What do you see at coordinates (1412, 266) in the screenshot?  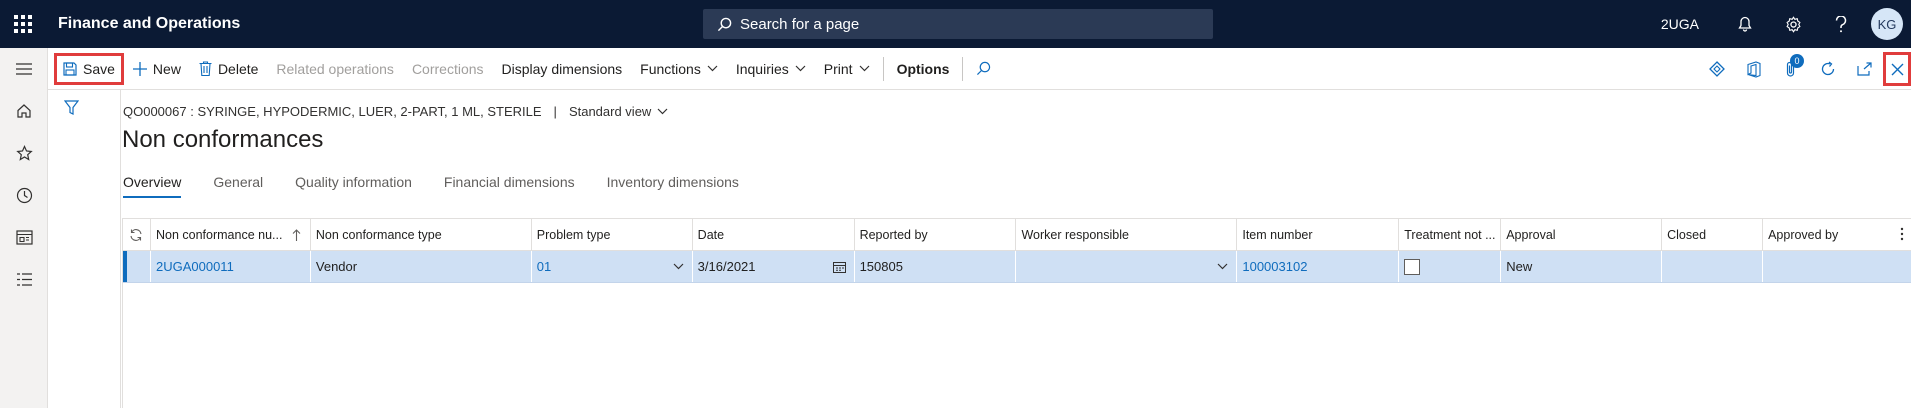 I see `treatment-not-required-checkbox` at bounding box center [1412, 266].